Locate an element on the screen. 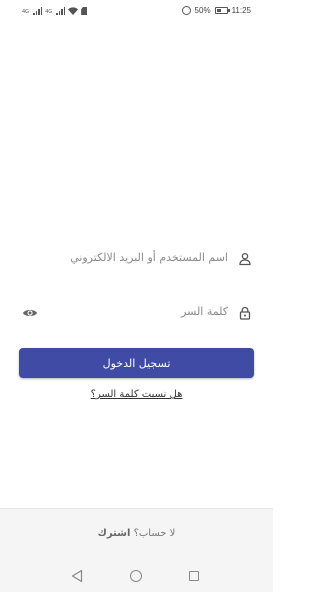 This screenshot has height=592, width=320. signup-line: لا حساب؟ اشترك is located at coordinates (136, 533).